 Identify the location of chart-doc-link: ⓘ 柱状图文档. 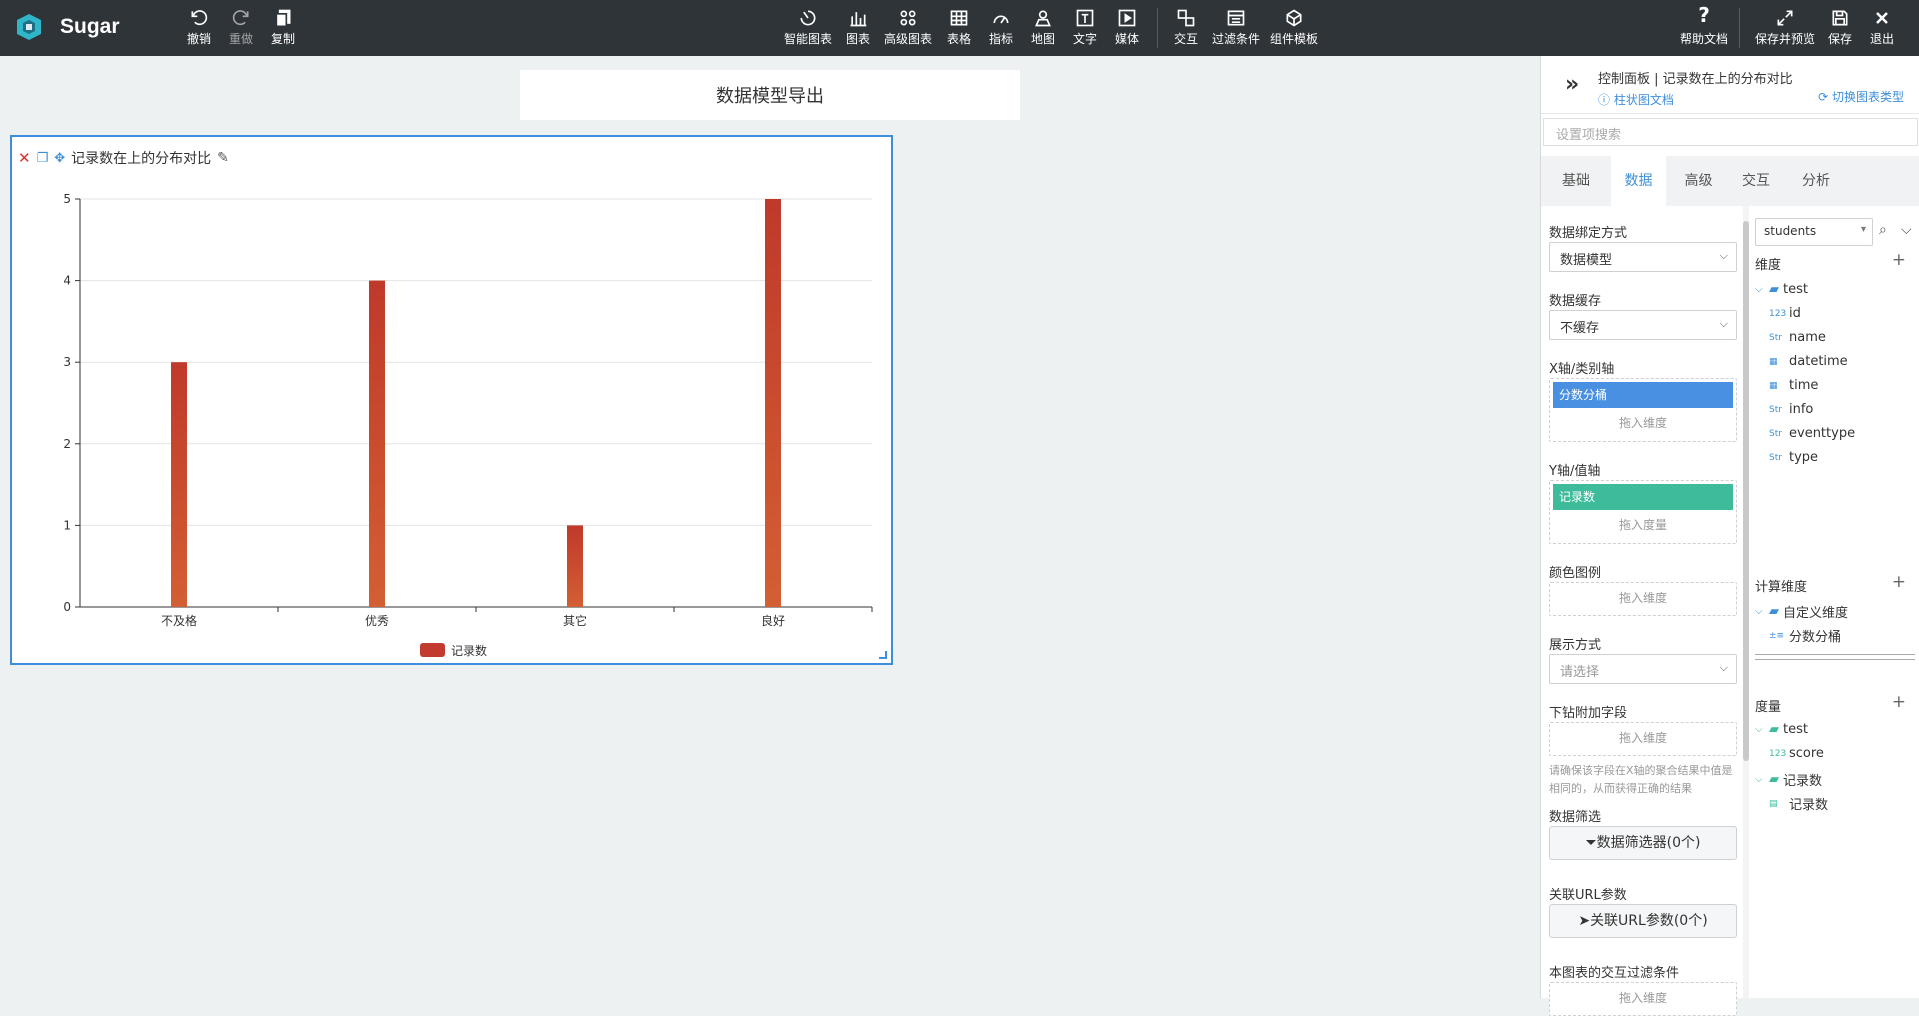
(1636, 99).